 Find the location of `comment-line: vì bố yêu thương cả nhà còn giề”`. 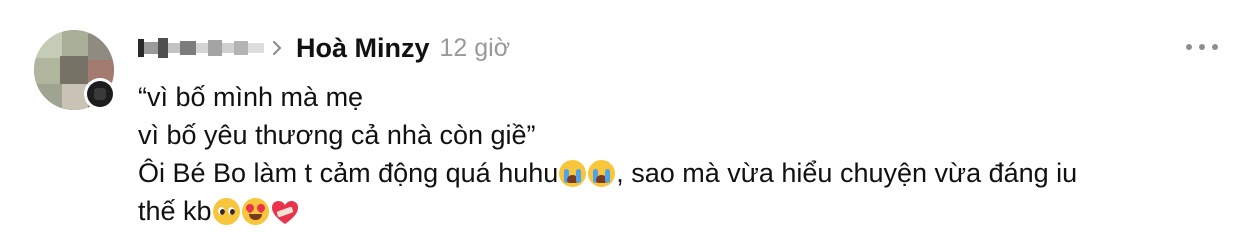

comment-line: vì bố yêu thương cả nhà còn giề” is located at coordinates (688, 135).